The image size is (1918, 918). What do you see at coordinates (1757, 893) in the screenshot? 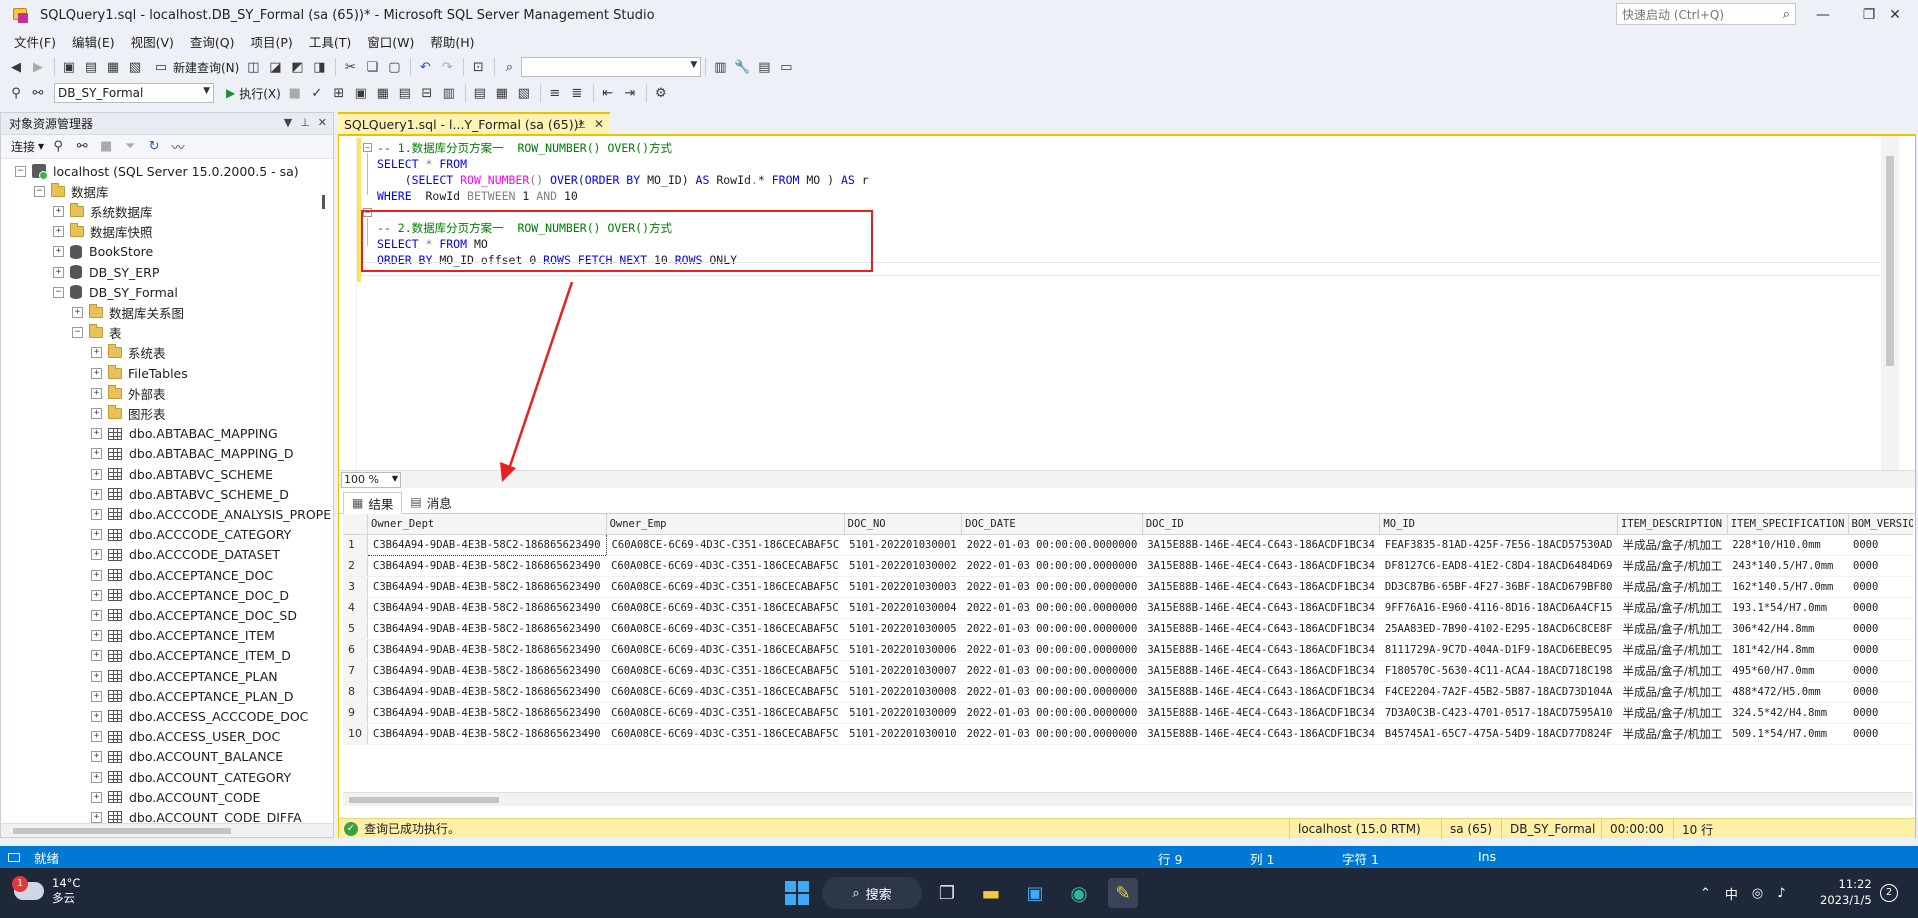
I see `network-icon: ◎` at bounding box center [1757, 893].